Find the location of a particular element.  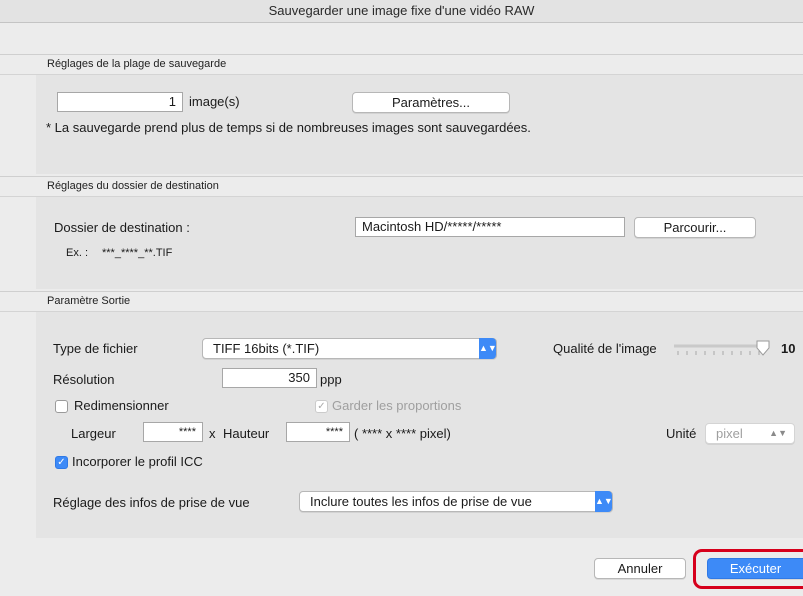

width-label: Largeur is located at coordinates (93, 433).